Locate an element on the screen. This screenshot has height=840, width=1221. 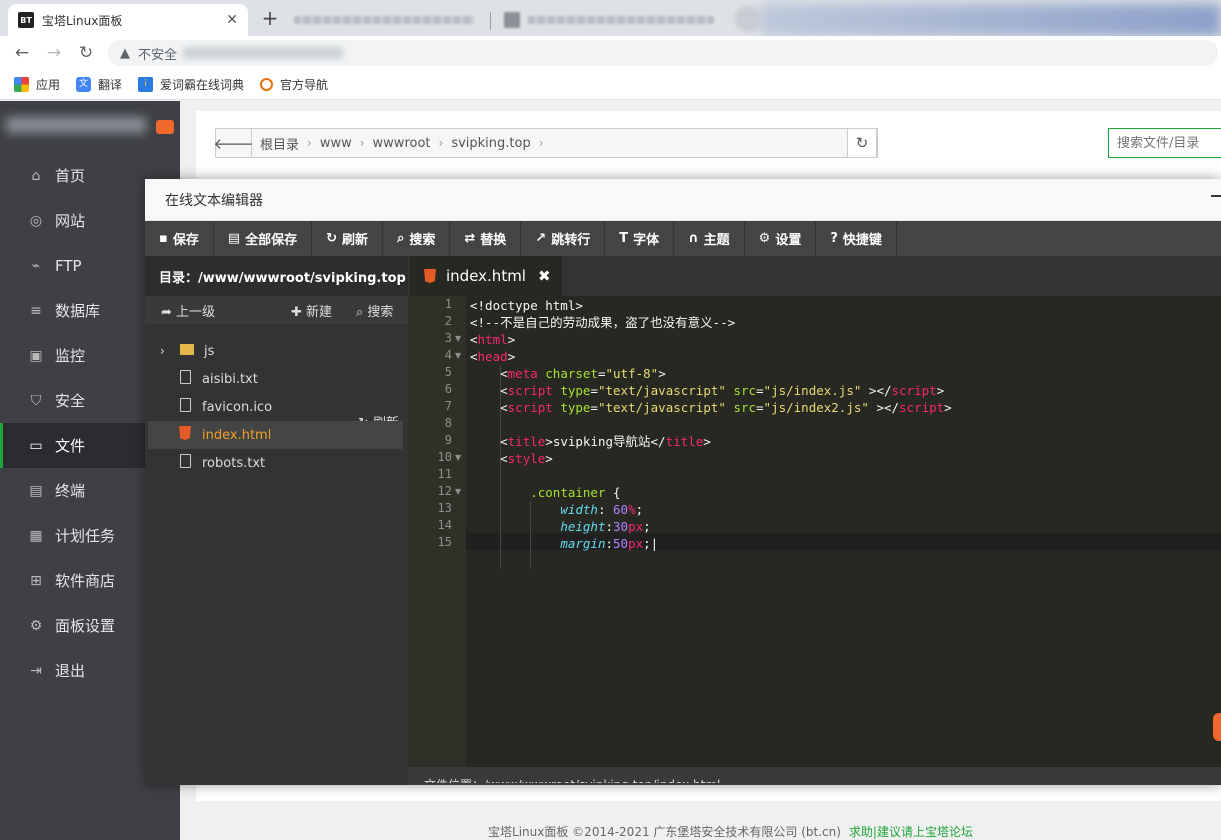
dictionary-icon: i is located at coordinates (146, 84).